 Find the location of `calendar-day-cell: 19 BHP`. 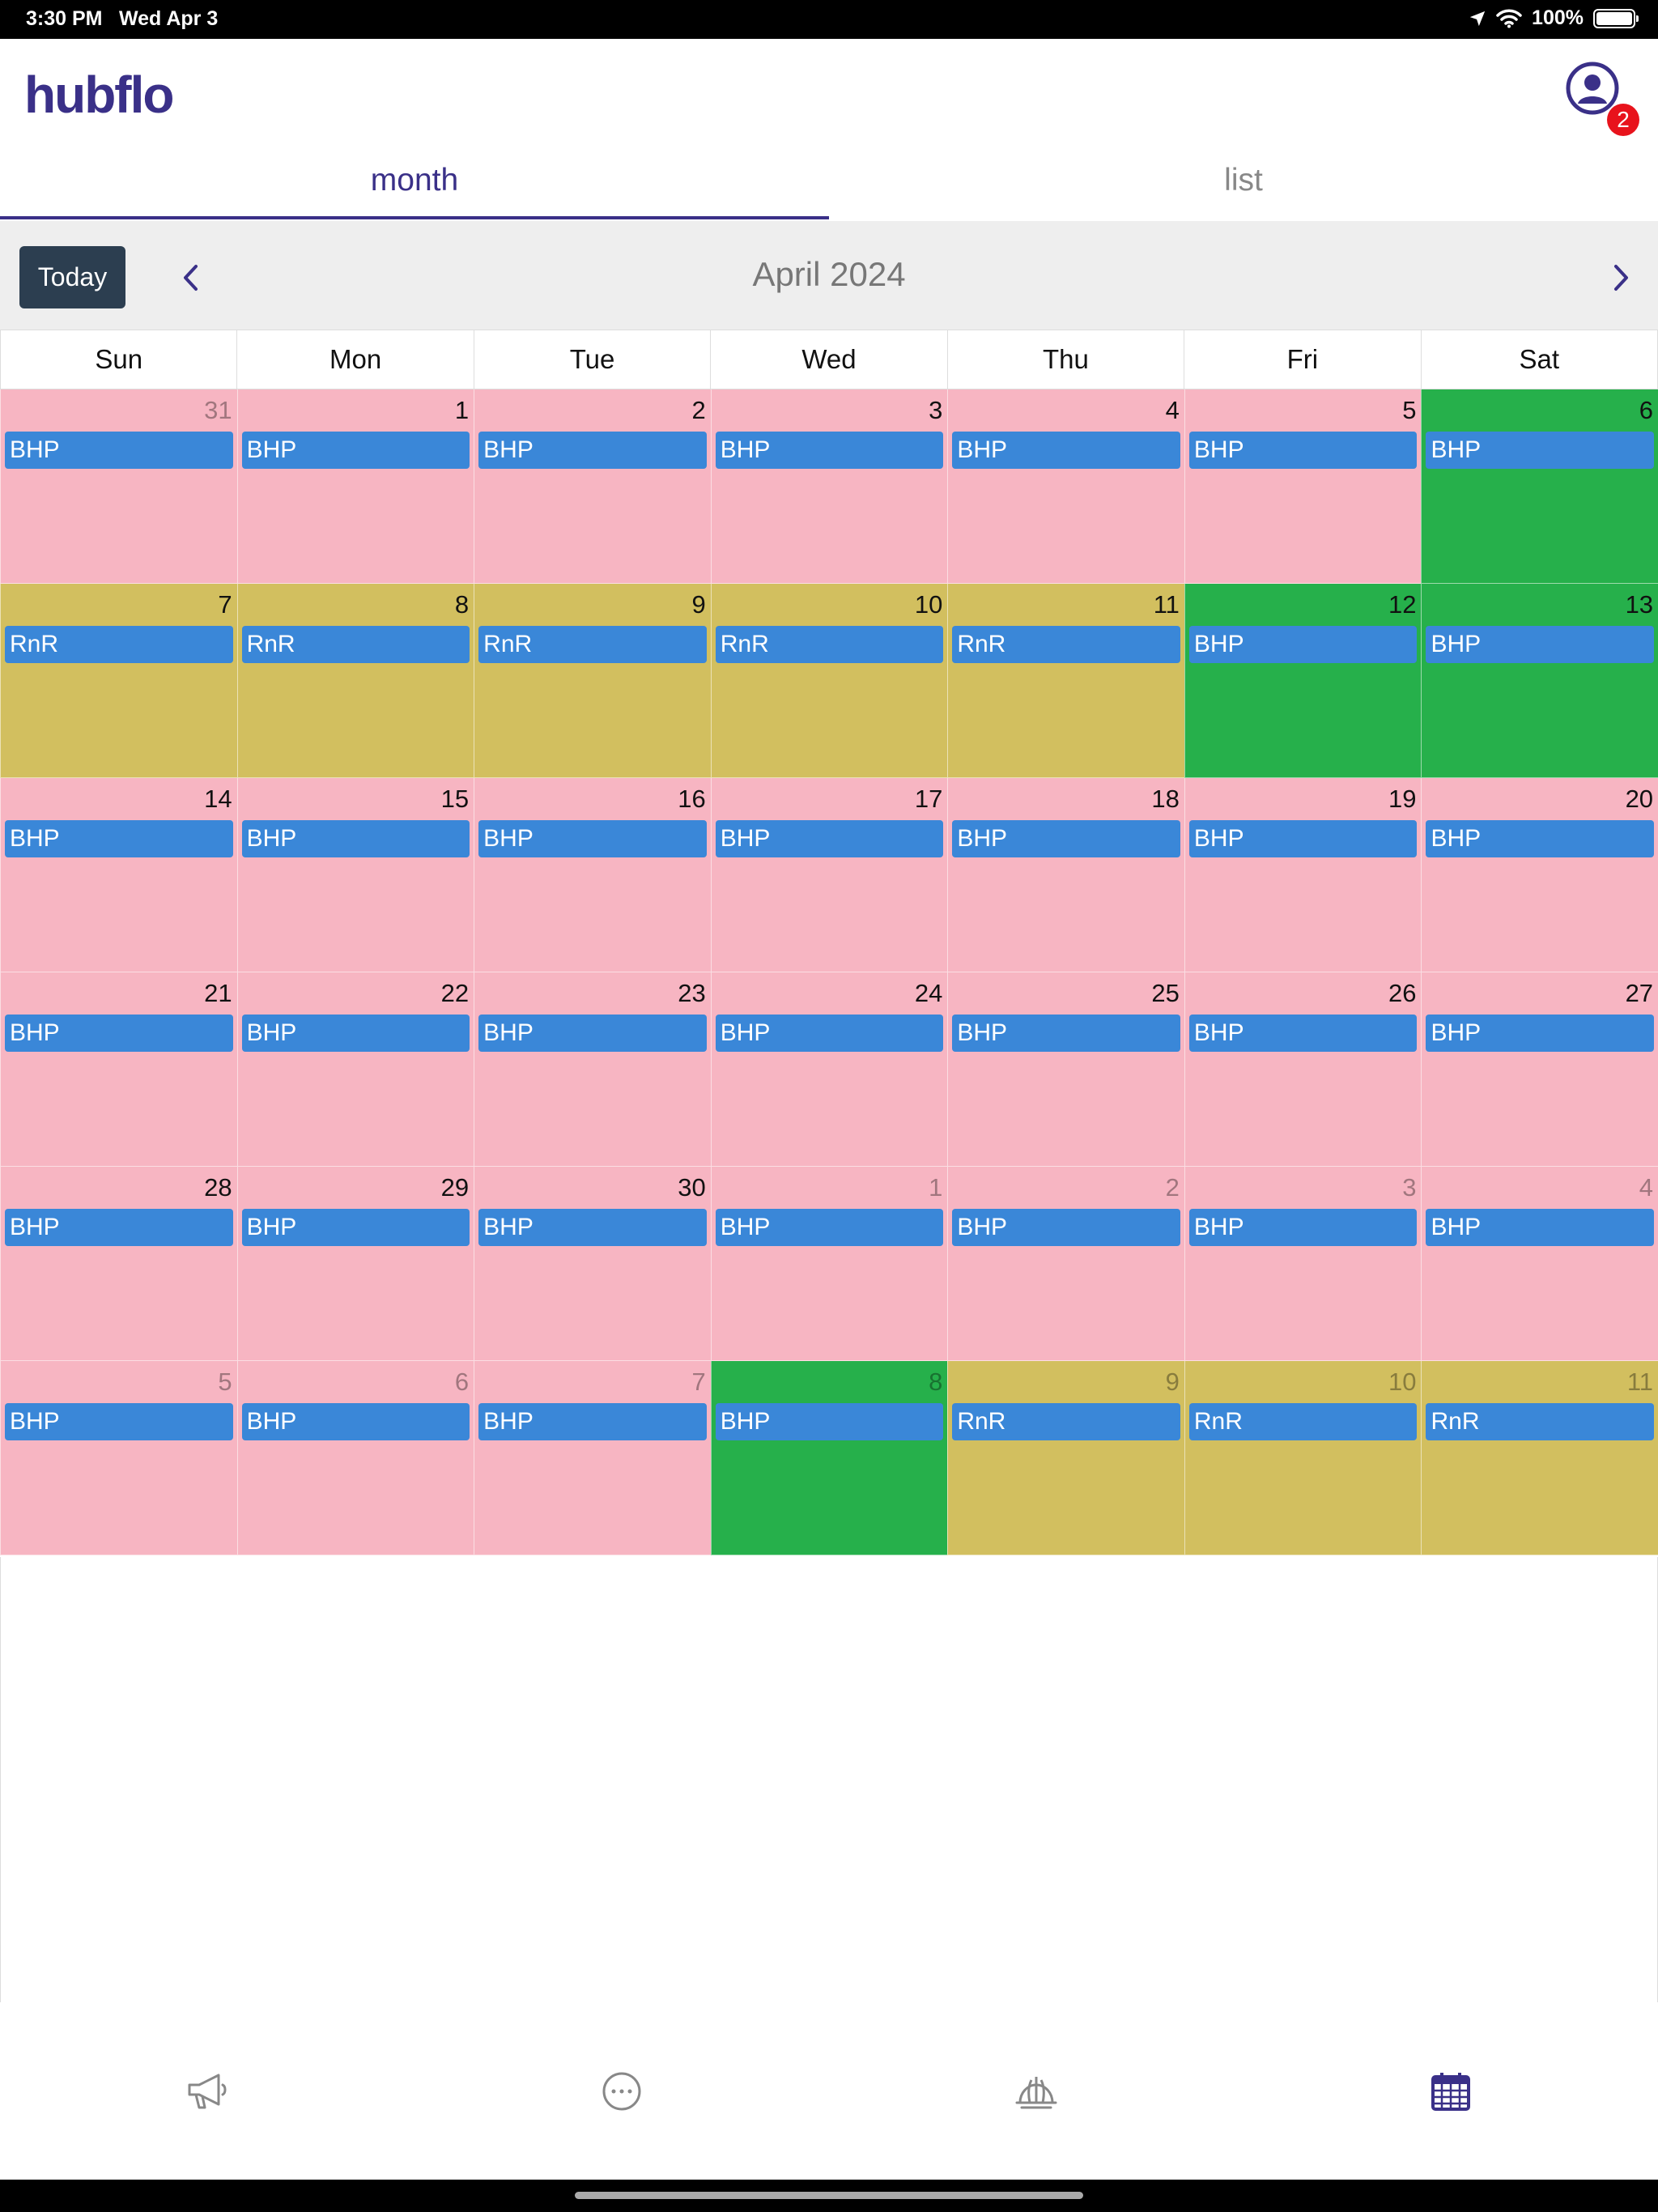

calendar-day-cell: 19 BHP is located at coordinates (1303, 875).